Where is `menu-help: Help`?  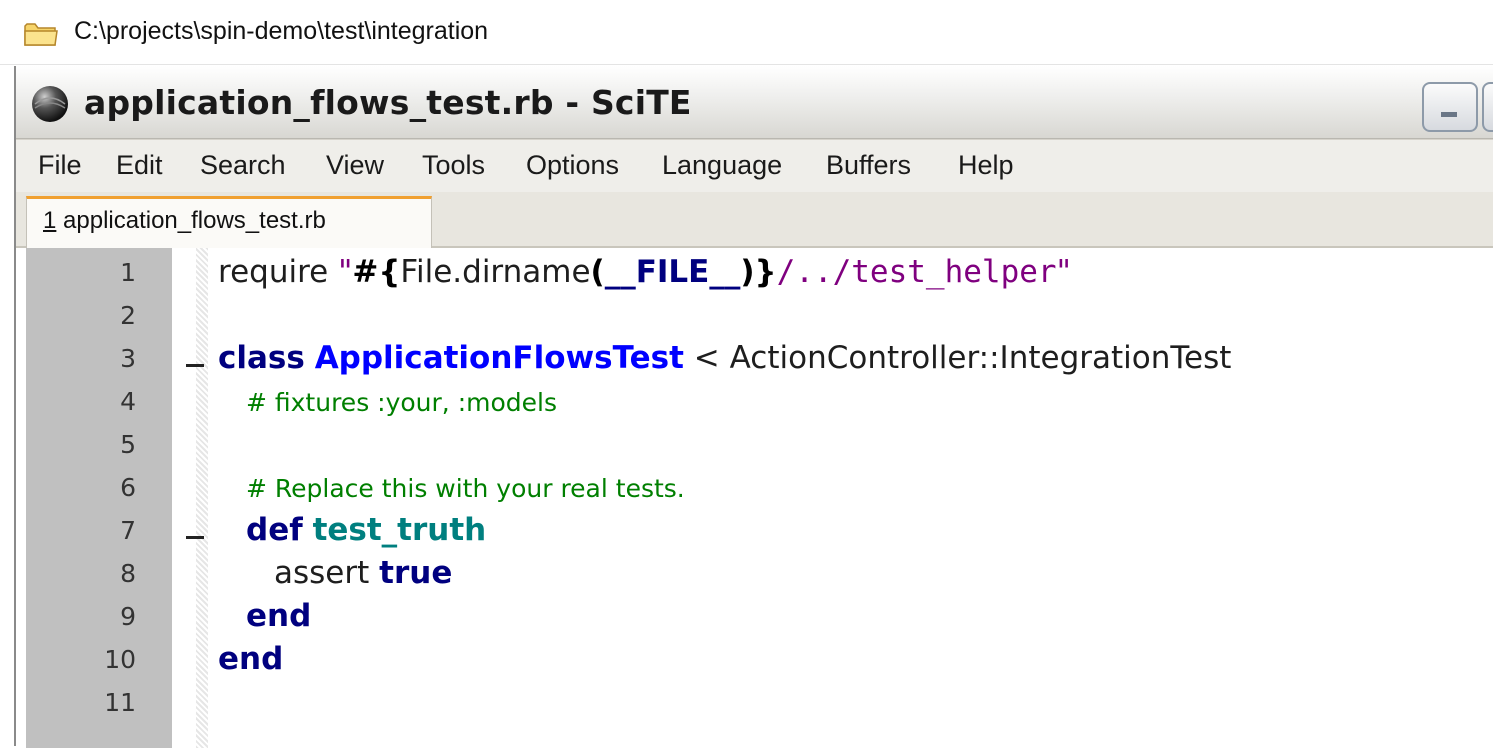 menu-help: Help is located at coordinates (986, 165).